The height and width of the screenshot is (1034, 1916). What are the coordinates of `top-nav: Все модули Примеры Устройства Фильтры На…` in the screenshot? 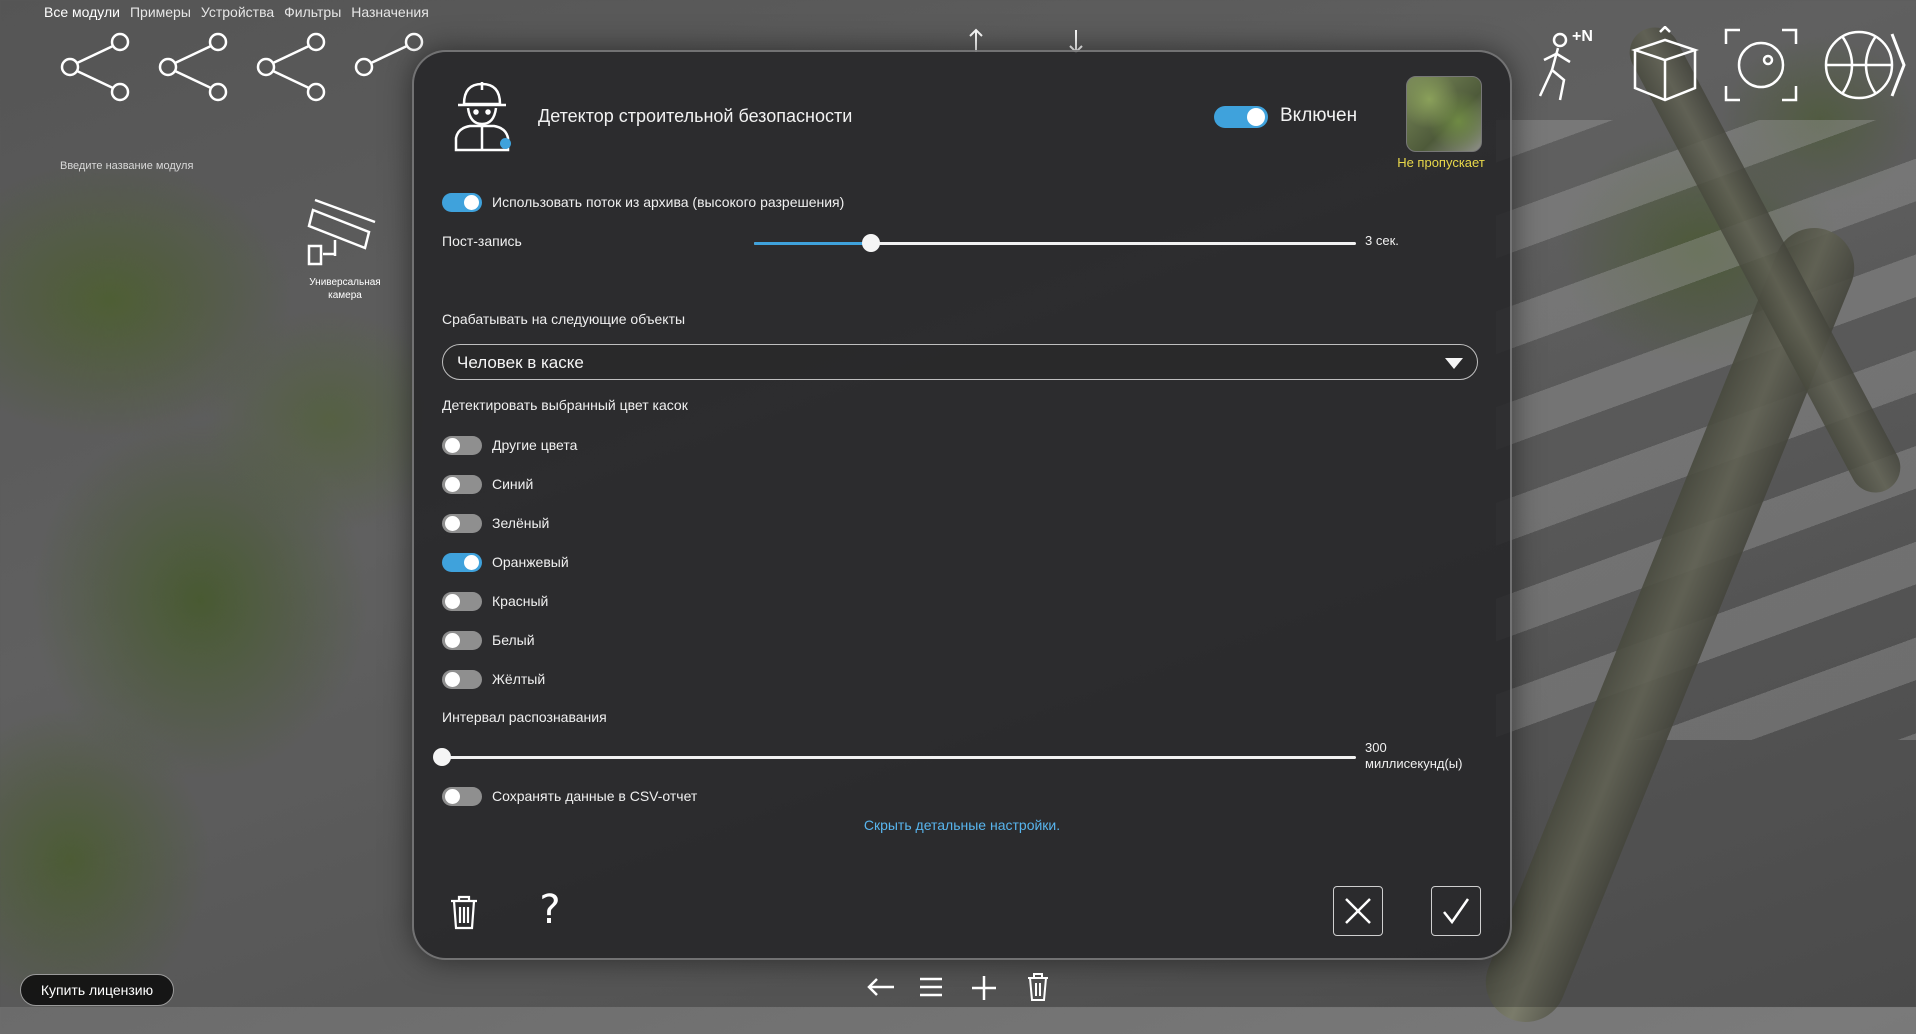 It's located at (236, 12).